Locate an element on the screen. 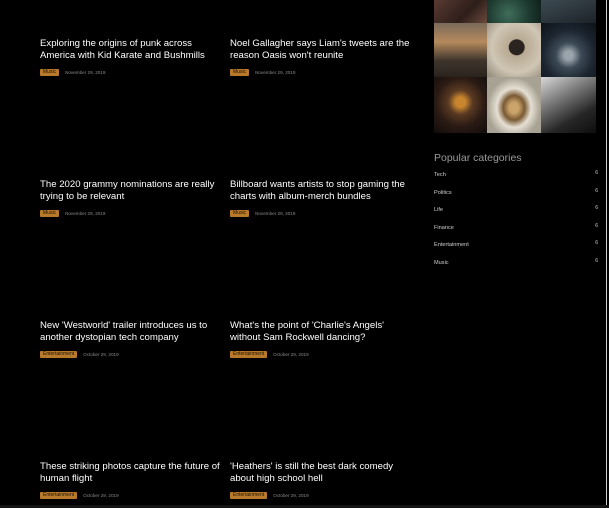  category-item: Finance 6 is located at coordinates (516, 233).